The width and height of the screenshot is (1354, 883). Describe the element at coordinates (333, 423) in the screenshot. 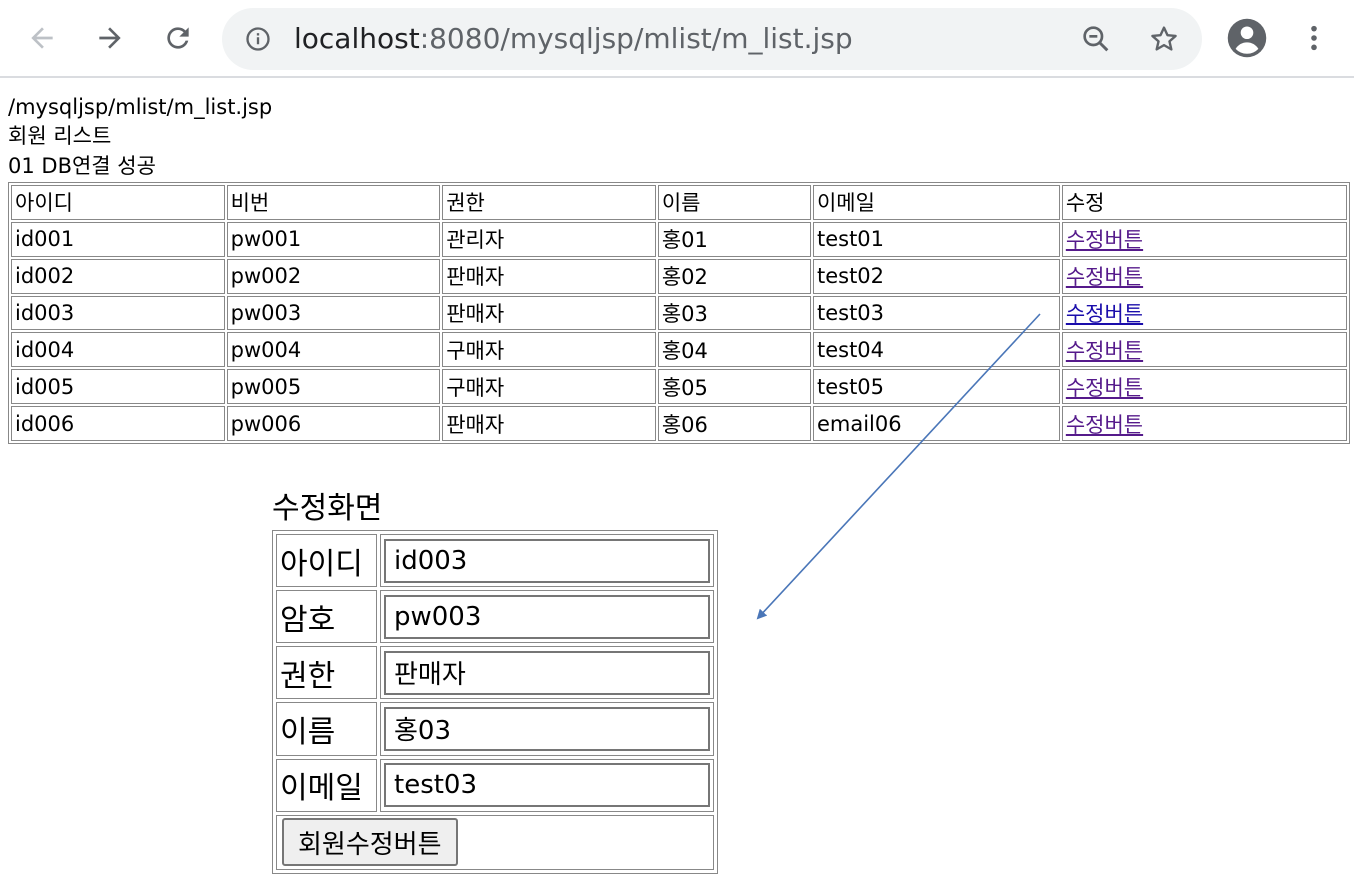

I see `cell-password: pw006` at that location.